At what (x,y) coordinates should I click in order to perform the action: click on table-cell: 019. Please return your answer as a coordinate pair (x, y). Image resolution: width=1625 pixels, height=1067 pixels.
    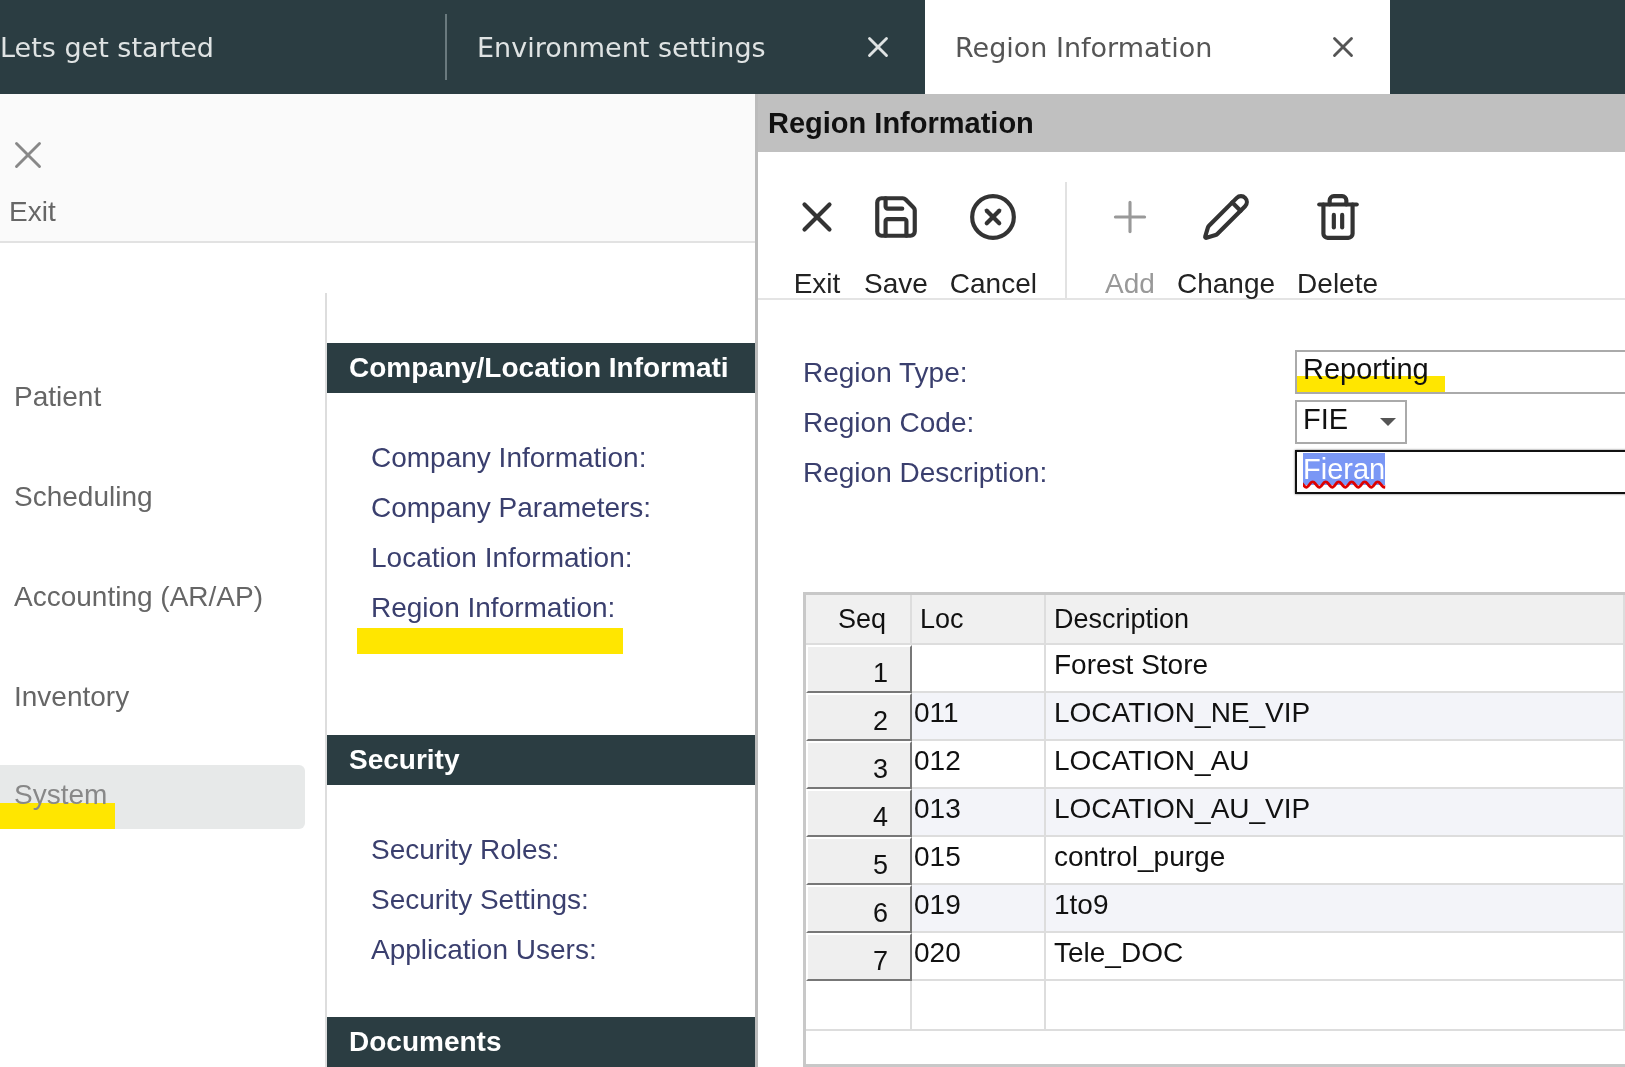
    Looking at the image, I should click on (979, 909).